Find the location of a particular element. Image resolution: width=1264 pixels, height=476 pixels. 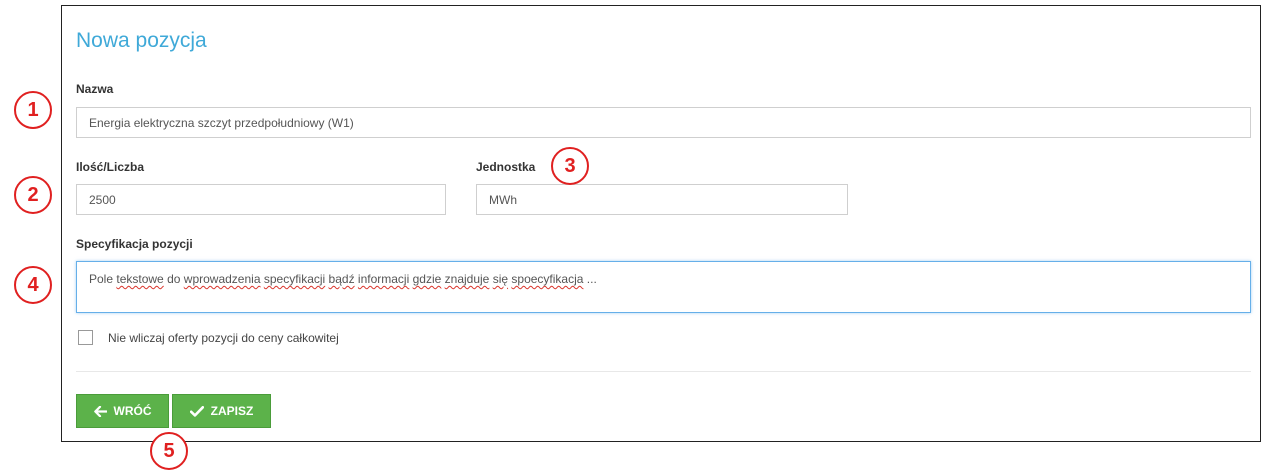

spec-word: do is located at coordinates (174, 279).